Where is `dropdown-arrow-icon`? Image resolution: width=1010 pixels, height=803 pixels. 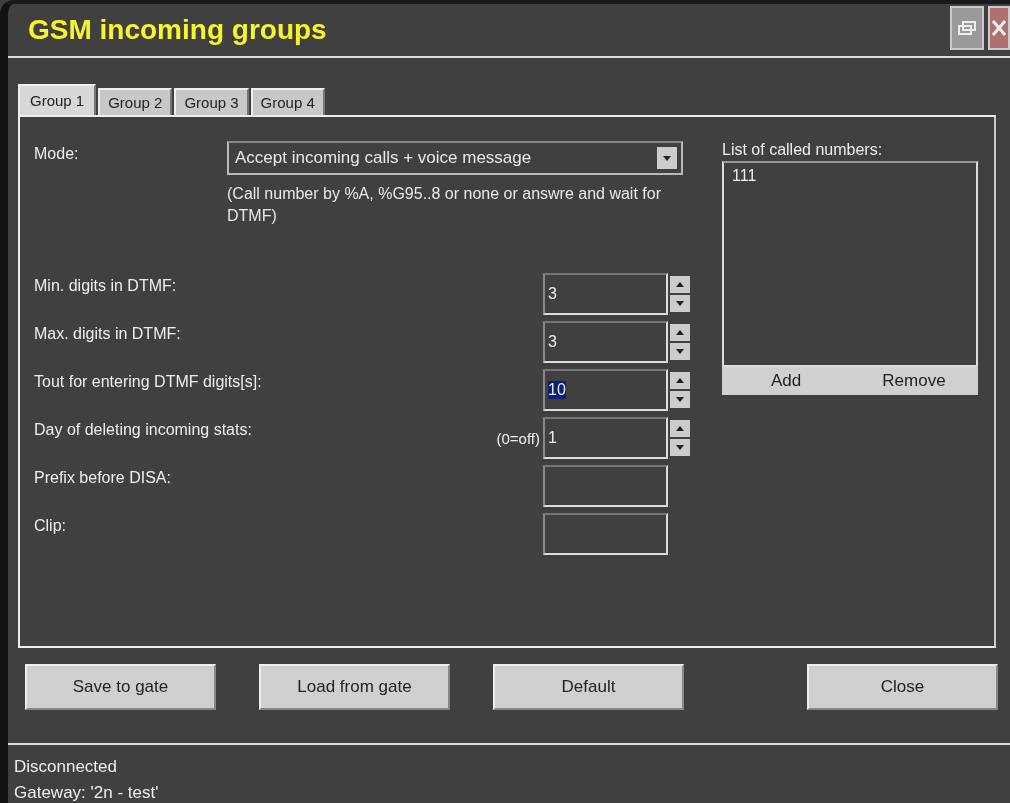 dropdown-arrow-icon is located at coordinates (667, 158).